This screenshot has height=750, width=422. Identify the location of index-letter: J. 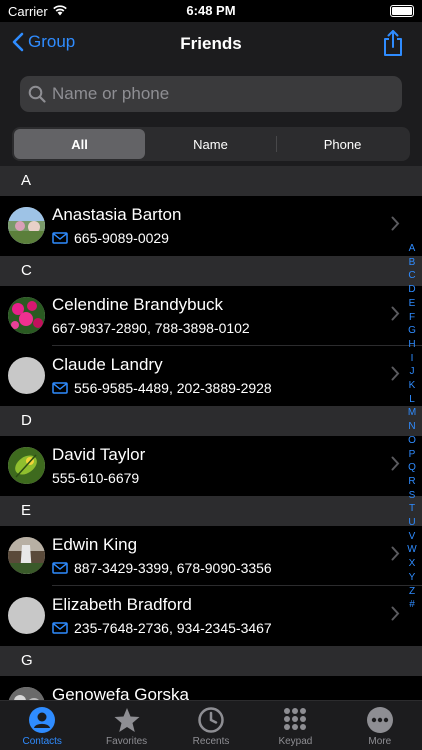
(412, 372).